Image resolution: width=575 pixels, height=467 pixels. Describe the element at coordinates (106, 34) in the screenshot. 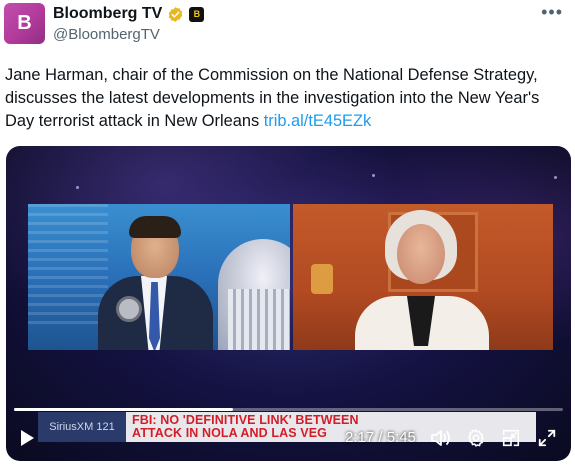

I see `handle: @BloombergTV` at that location.